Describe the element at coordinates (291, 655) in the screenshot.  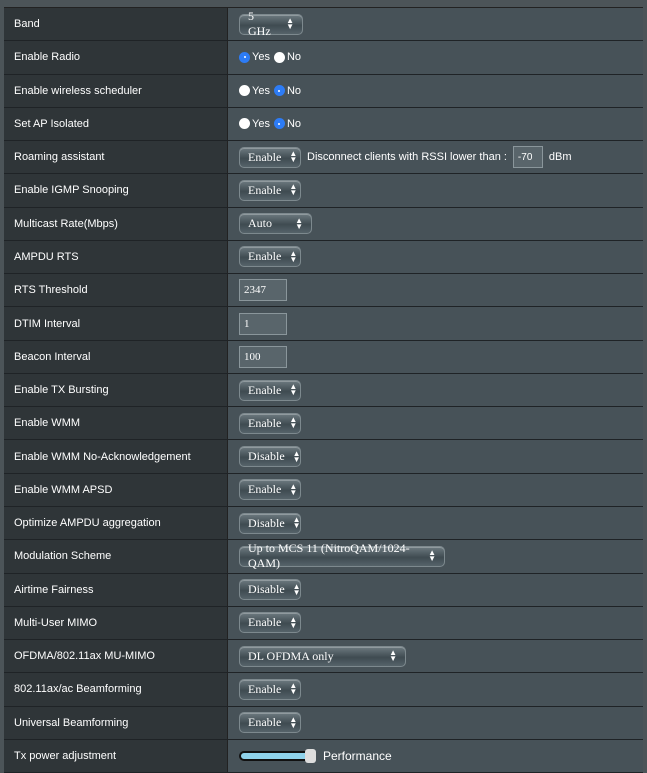
I see `selected-value: DL OFDMA only` at that location.